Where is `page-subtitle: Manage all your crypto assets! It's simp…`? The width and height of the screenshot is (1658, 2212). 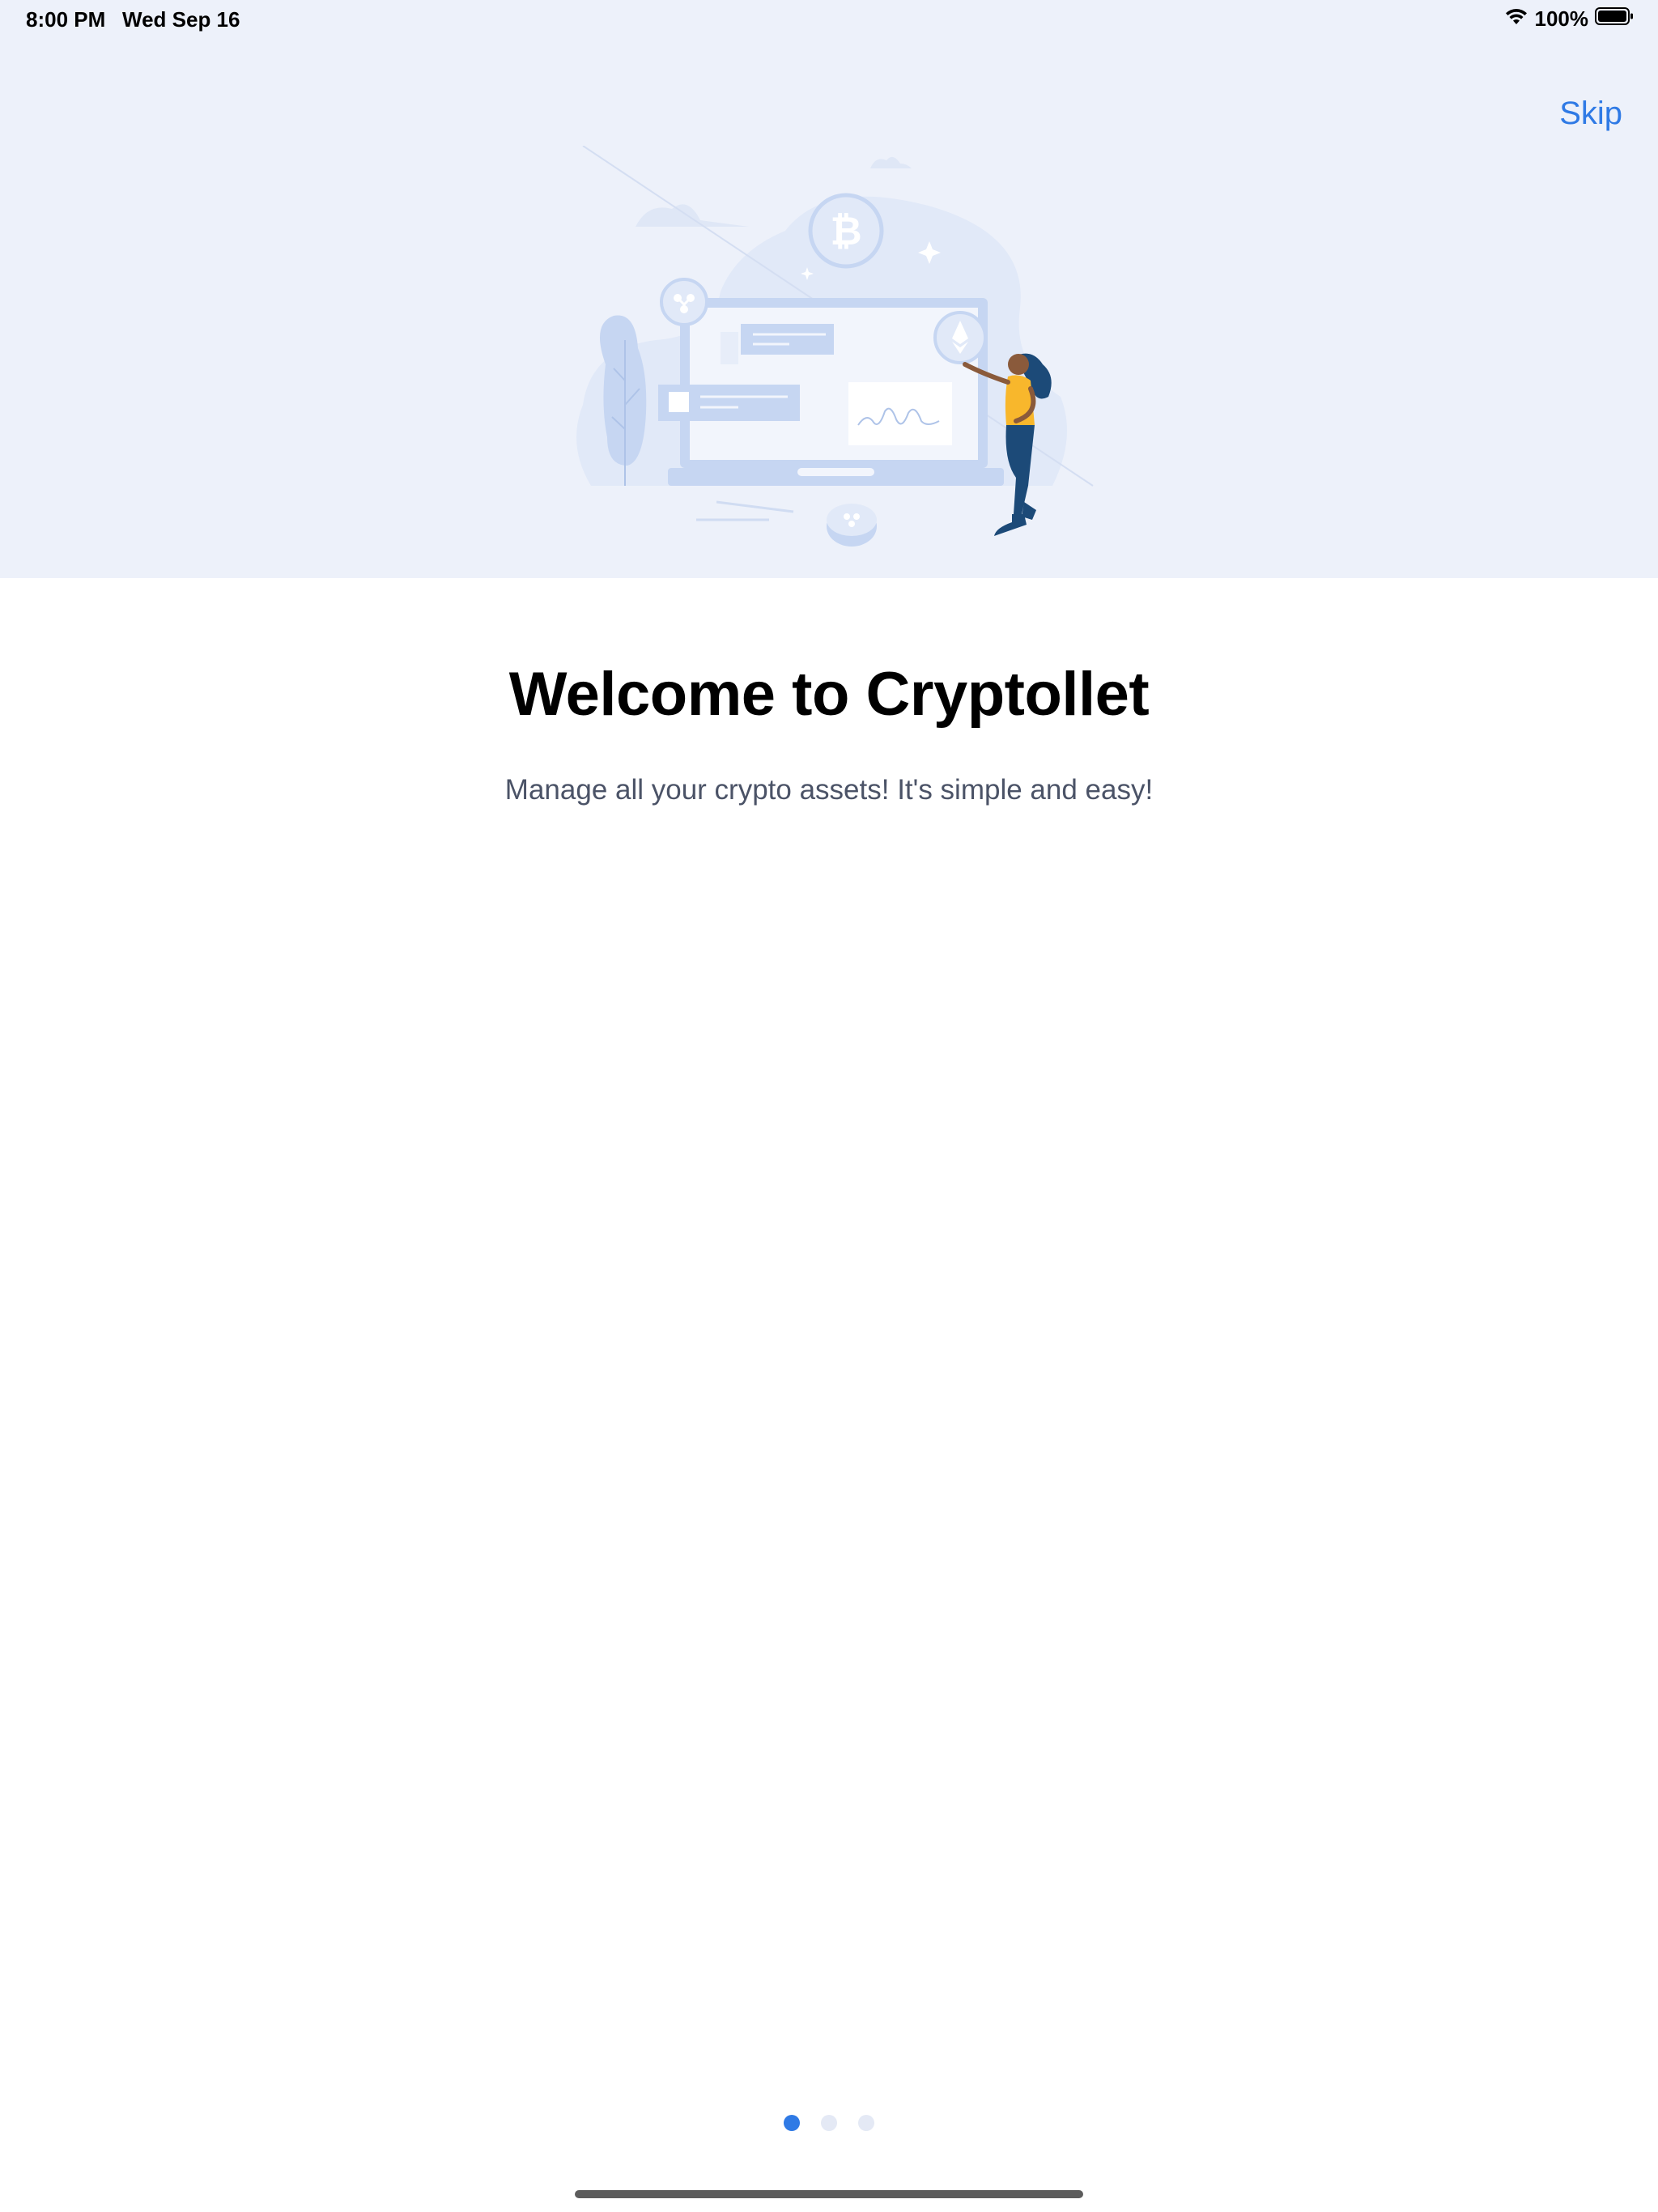 page-subtitle: Manage all your crypto assets! It's simp… is located at coordinates (829, 790).